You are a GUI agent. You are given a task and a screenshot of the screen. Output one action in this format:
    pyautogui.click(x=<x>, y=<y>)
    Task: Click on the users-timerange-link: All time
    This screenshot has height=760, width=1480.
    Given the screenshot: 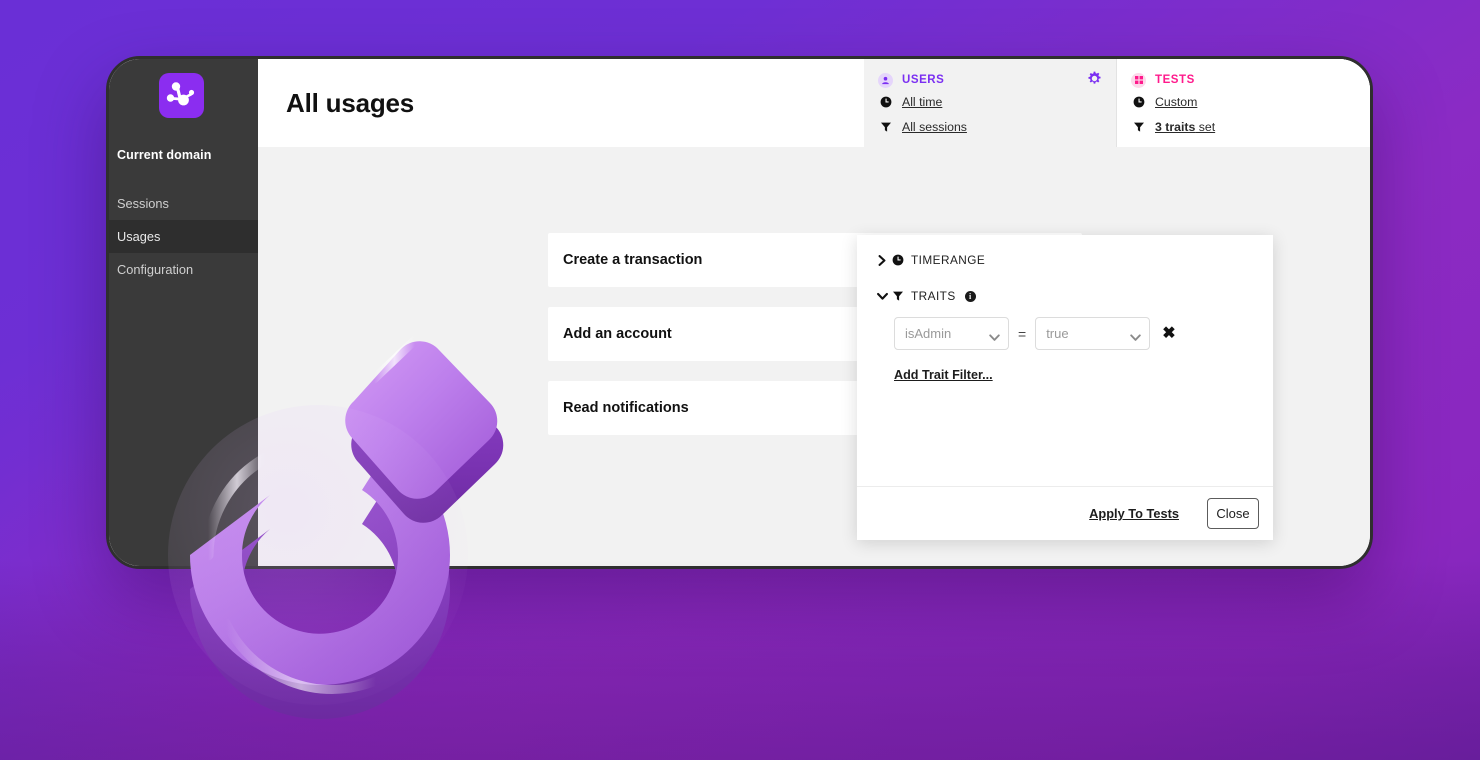 What is the action you would take?
    pyautogui.click(x=922, y=102)
    